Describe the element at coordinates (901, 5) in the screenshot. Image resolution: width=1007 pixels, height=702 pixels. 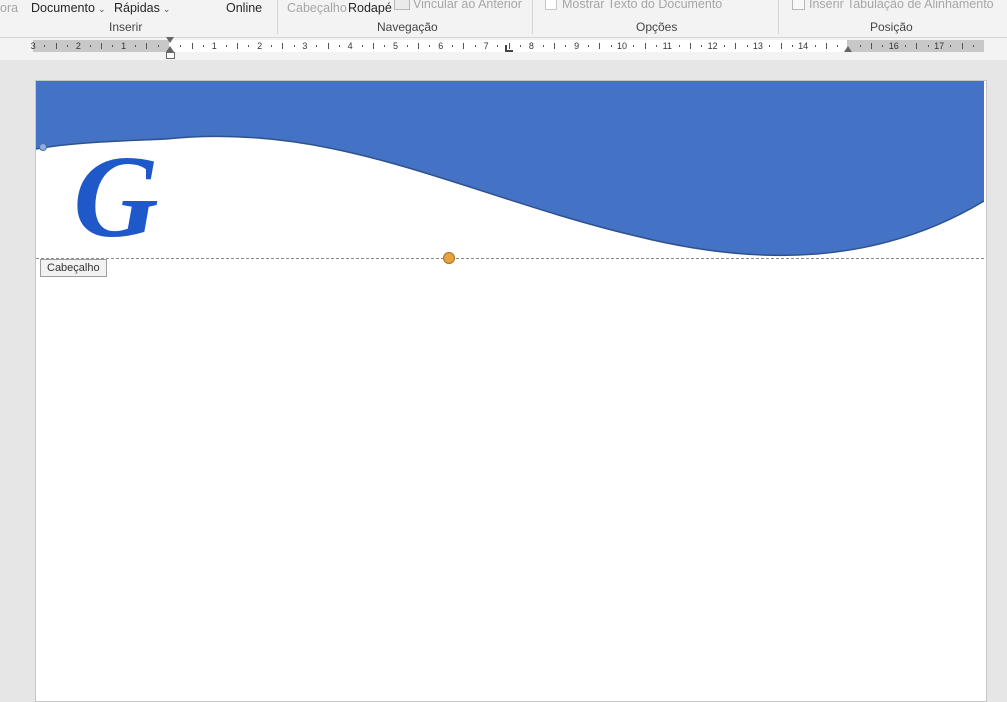
I see `inserir-tabulacao-button: Inserir Tabulação de Alinhamento` at that location.